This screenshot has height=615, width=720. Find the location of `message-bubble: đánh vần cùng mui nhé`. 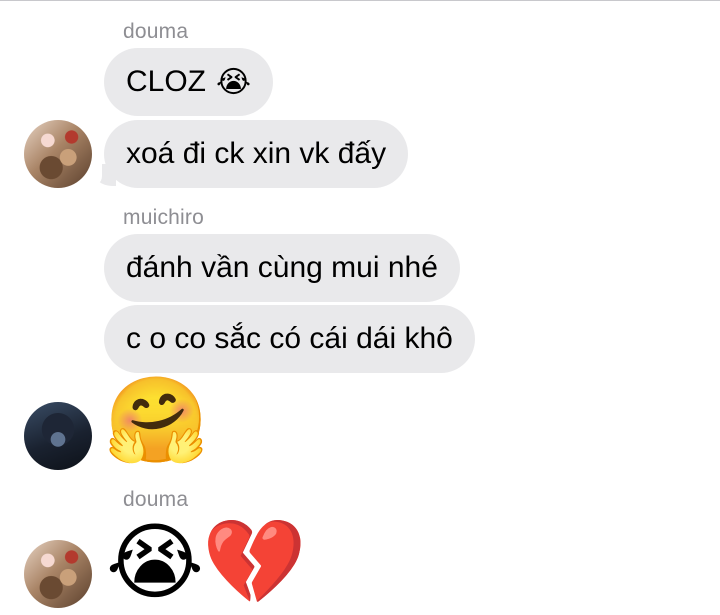

message-bubble: đánh vần cùng mui nhé is located at coordinates (282, 268).